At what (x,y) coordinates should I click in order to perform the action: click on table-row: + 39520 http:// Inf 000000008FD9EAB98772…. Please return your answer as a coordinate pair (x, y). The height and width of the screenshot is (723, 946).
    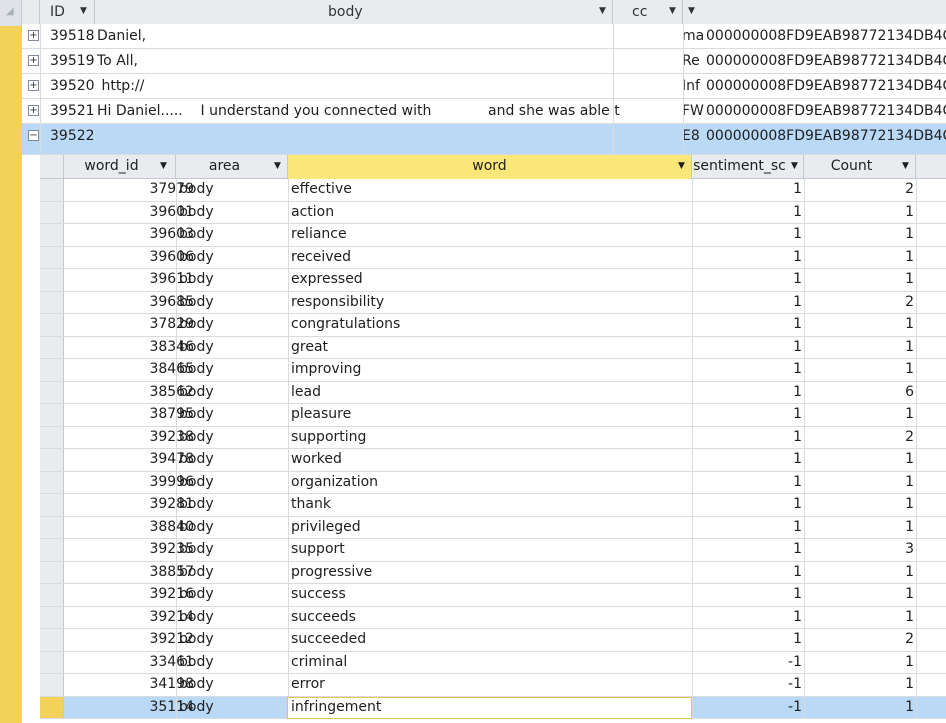
    Looking at the image, I should click on (484, 86).